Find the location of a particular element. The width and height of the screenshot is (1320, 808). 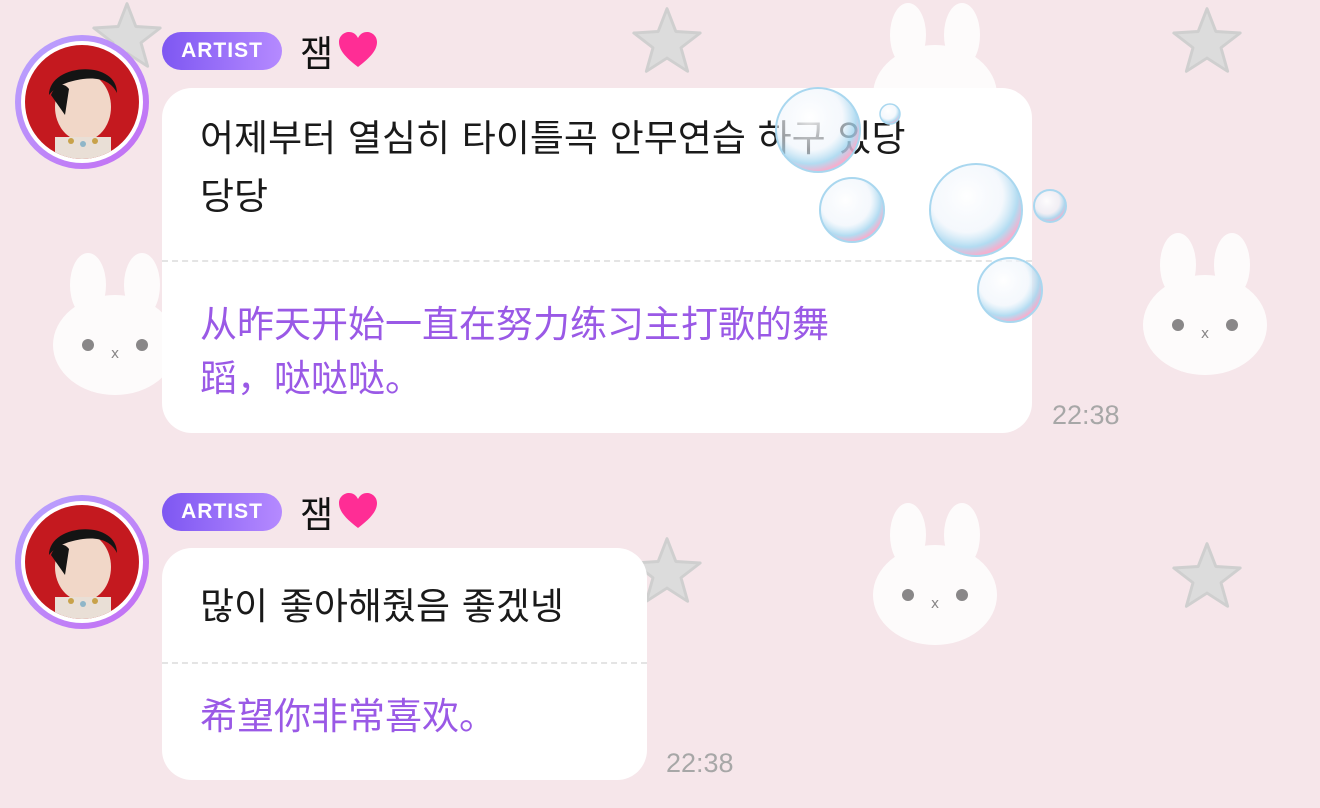

message-translation: 从昨天开始一直在努力练习主打歌的舞 蹈，哒哒哒。 is located at coordinates (514, 352).